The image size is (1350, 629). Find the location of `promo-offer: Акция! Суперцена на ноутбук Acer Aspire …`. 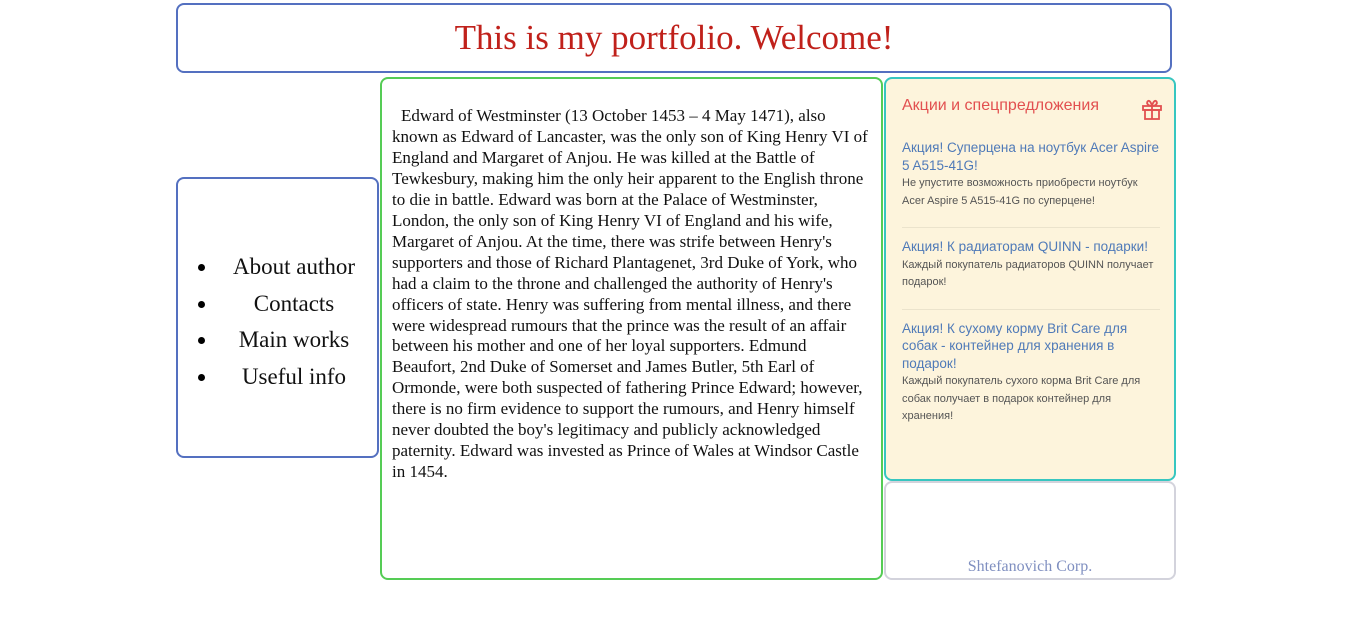

promo-offer: Акция! Суперцена на ноутбук Acer Aspire … is located at coordinates (1031, 178).